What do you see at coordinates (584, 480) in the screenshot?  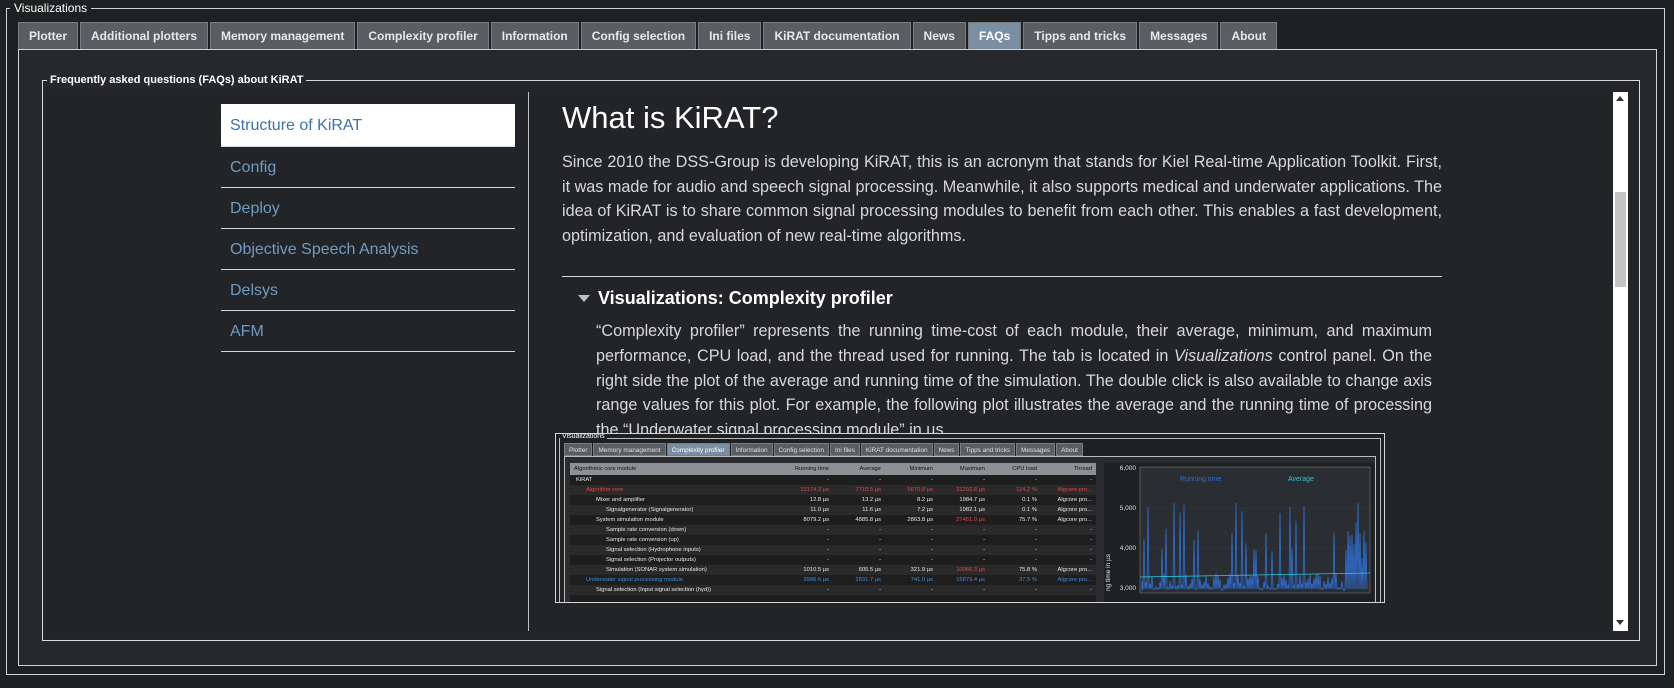 I see `embedded-row-name: KiRAT` at bounding box center [584, 480].